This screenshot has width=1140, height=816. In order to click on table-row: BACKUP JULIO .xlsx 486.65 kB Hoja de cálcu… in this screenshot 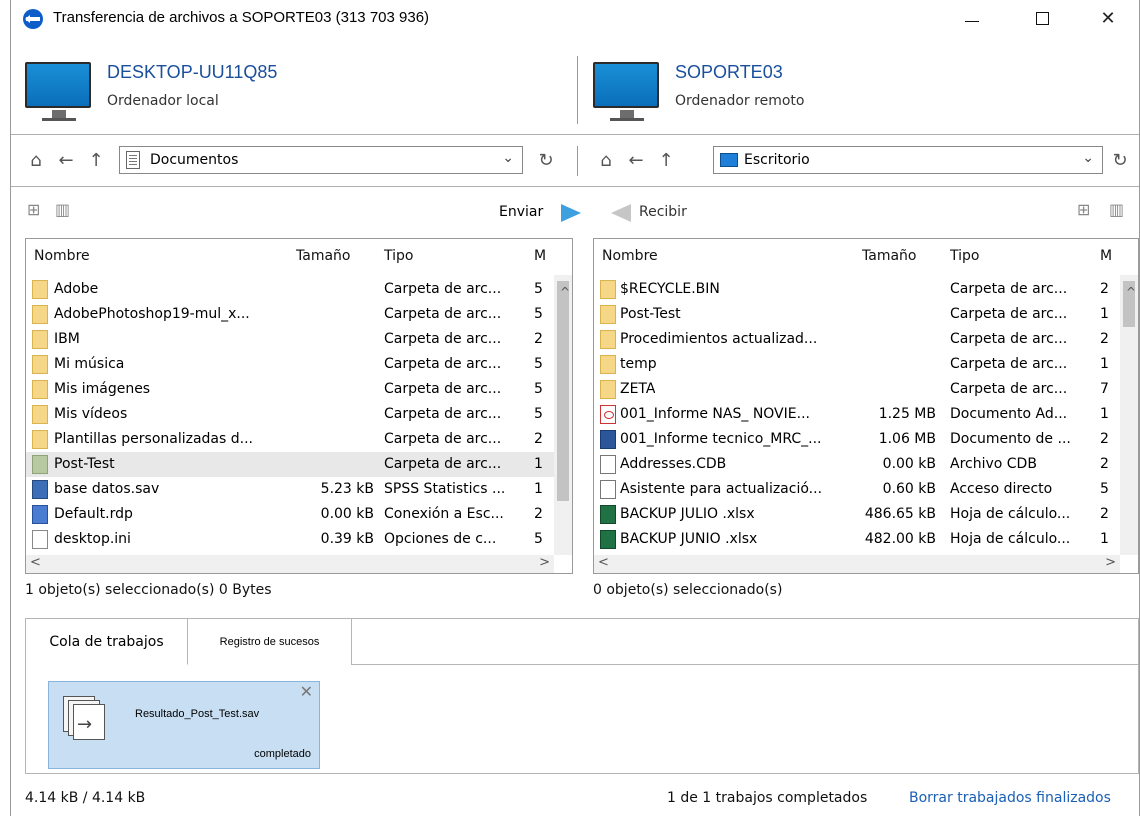, I will do `click(857, 514)`.